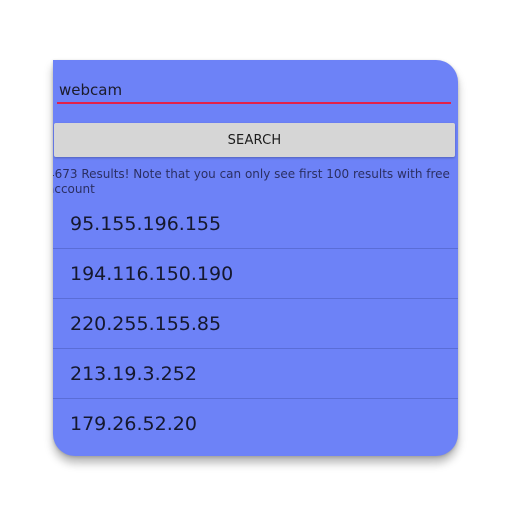 This screenshot has width=512, height=512. I want to click on ip-address: 213.19.3.252, so click(133, 373).